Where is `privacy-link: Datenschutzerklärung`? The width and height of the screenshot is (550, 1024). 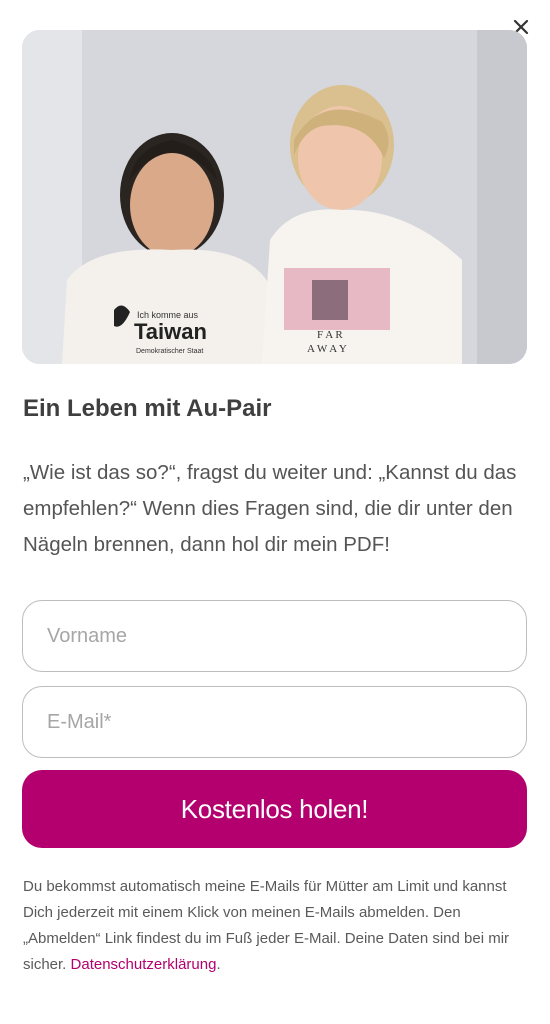
privacy-link: Datenschutzerklärung is located at coordinates (144, 964).